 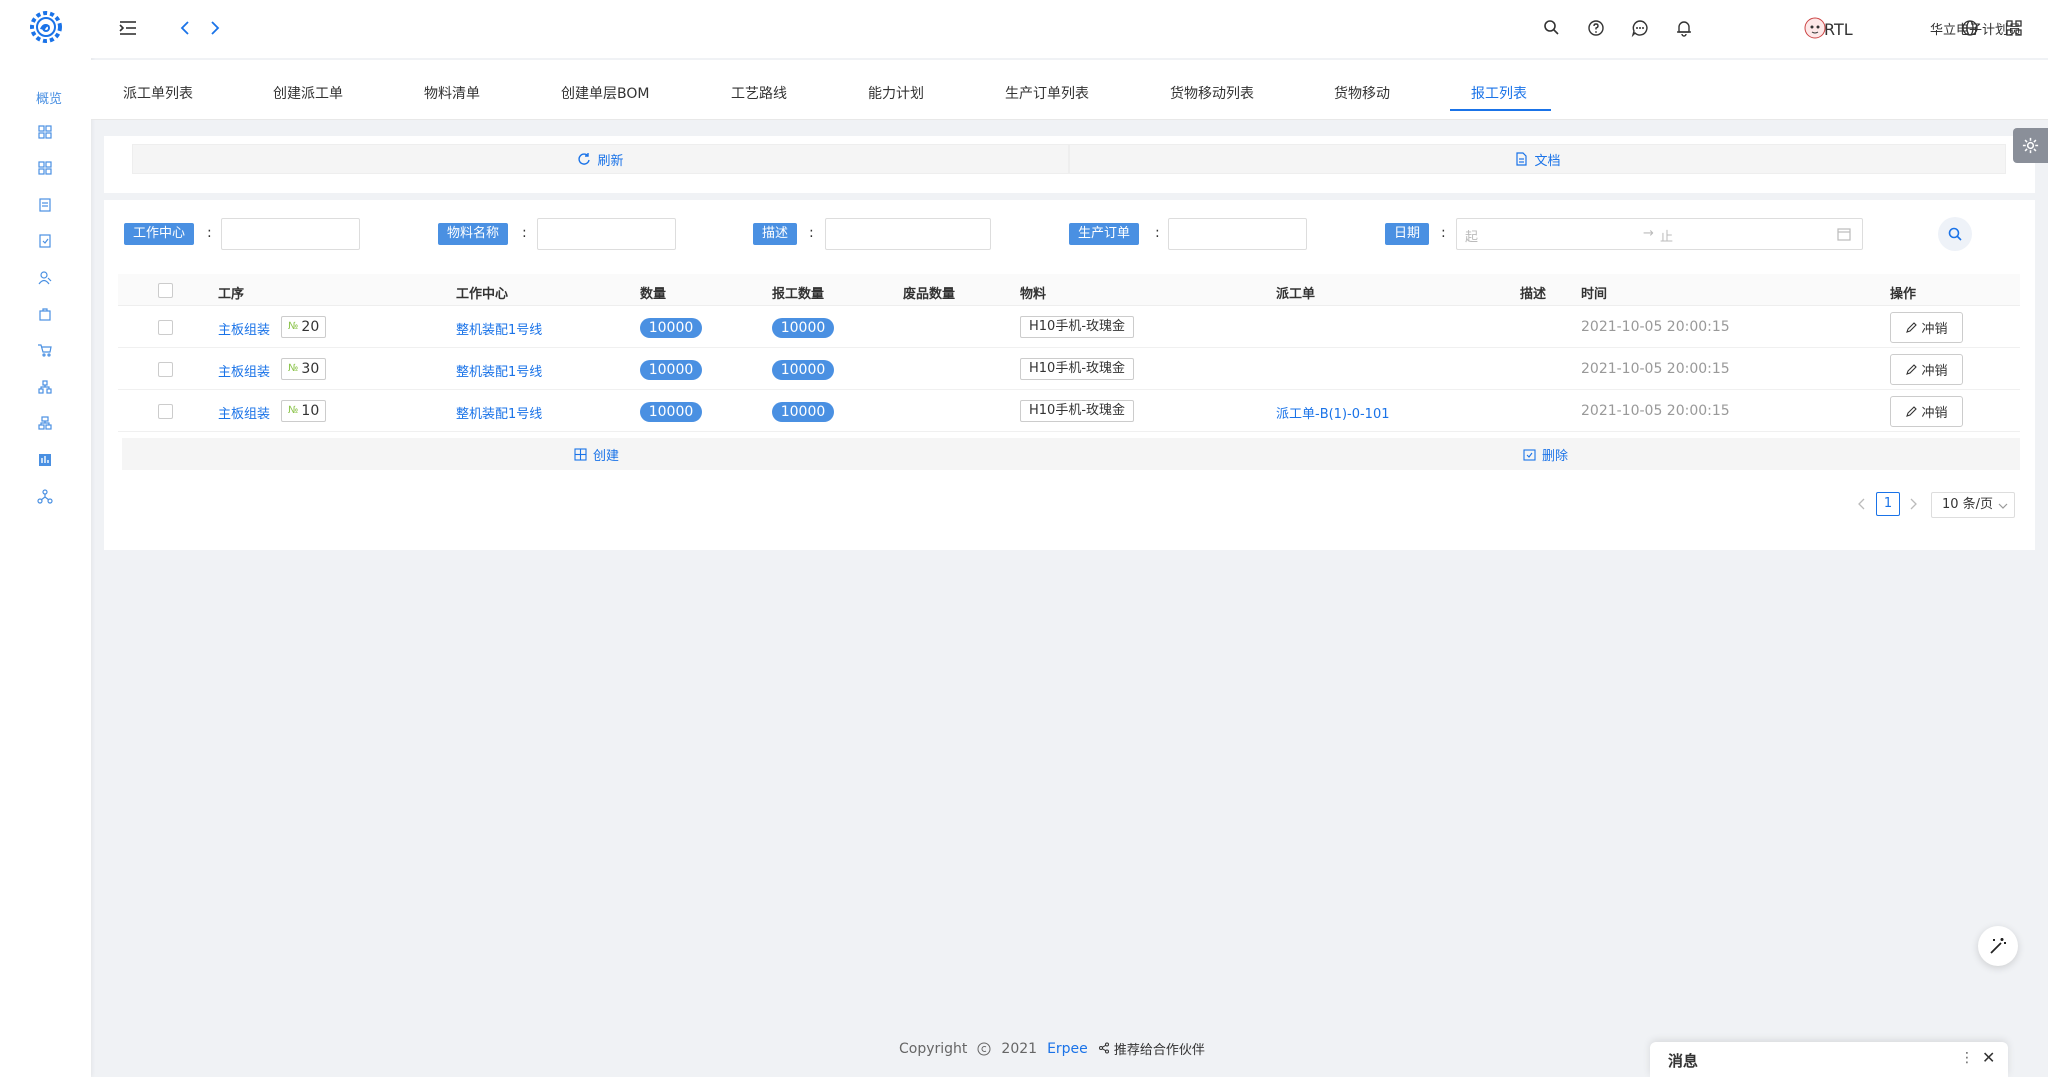 I want to click on page-footer: Copyright 2021 Erpee 推荐给合作伙伴, so click(x=1052, y=1049).